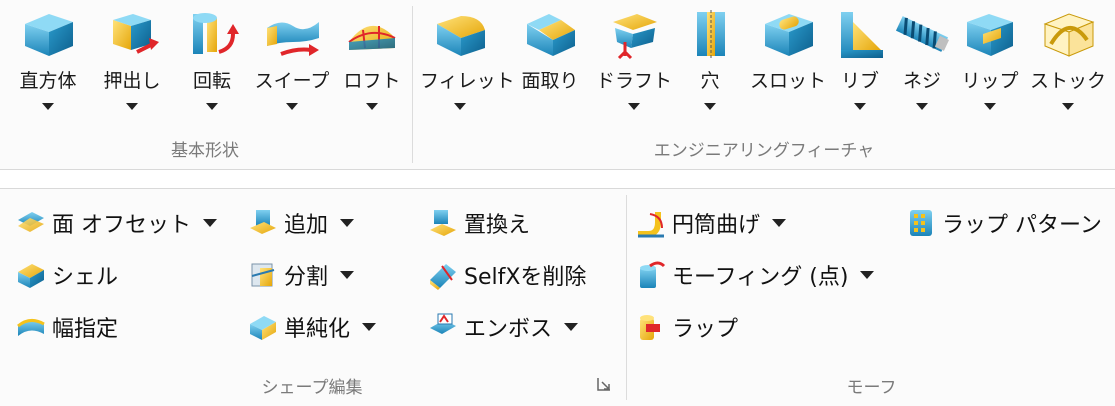  What do you see at coordinates (651, 225) in the screenshot?
I see `cylindrical-bend-icon` at bounding box center [651, 225].